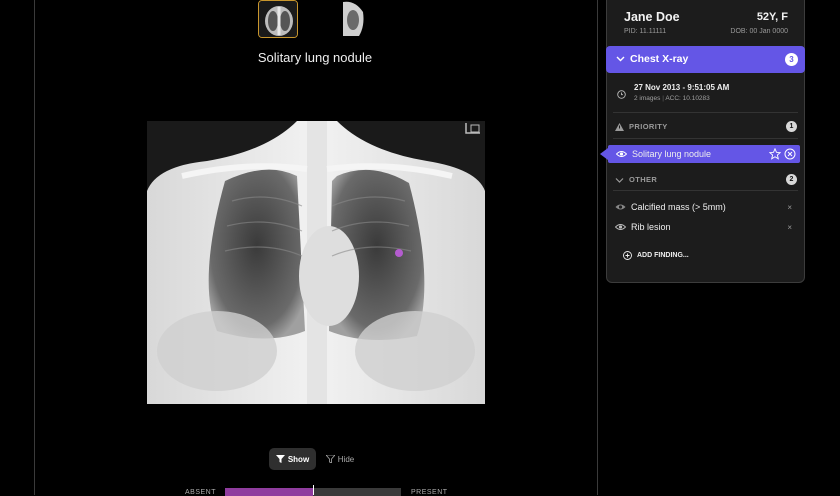  Describe the element at coordinates (643, 179) in the screenshot. I see `other-label: OTHER` at that location.